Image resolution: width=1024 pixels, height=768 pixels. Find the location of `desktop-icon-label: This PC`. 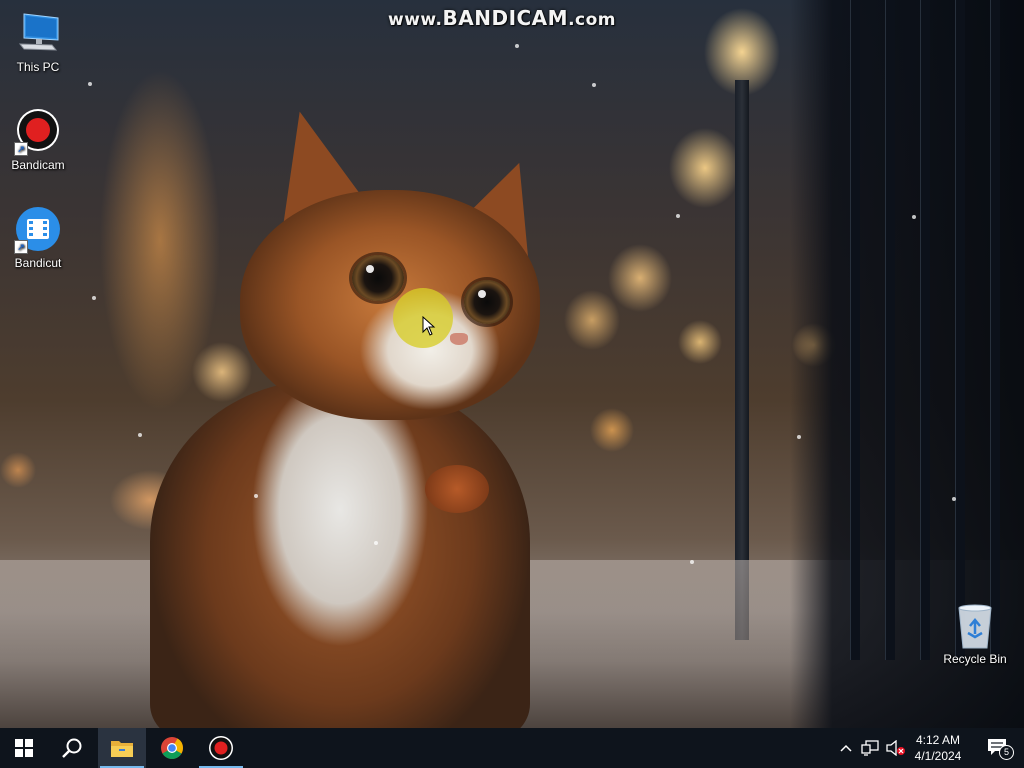

desktop-icon-label: This PC is located at coordinates (38, 67).